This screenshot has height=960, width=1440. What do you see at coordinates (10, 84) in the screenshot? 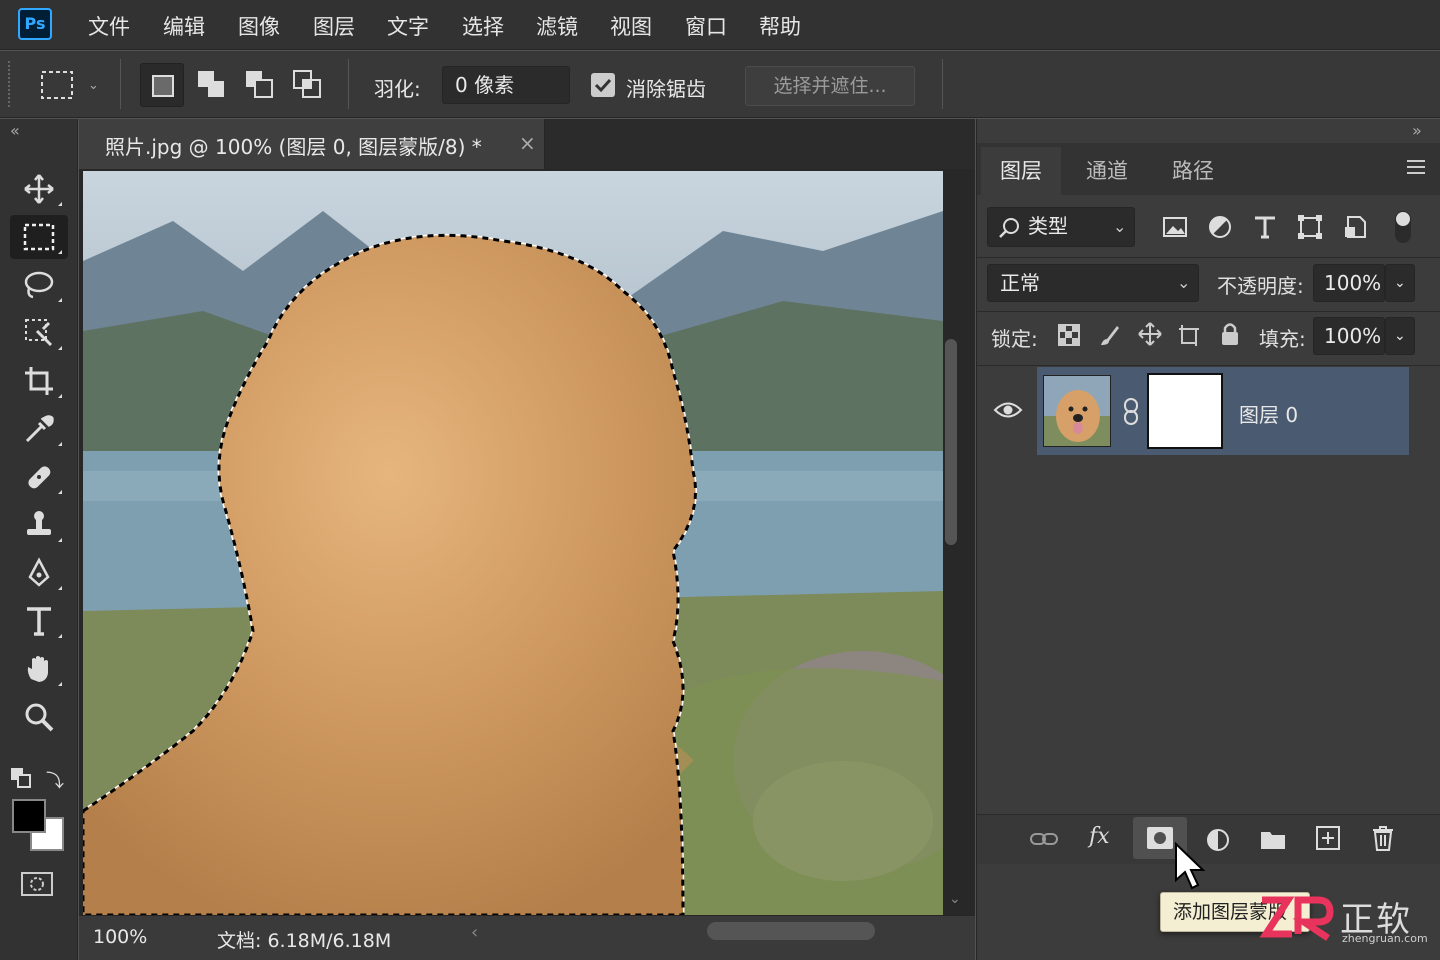
I see `grip-handle` at bounding box center [10, 84].